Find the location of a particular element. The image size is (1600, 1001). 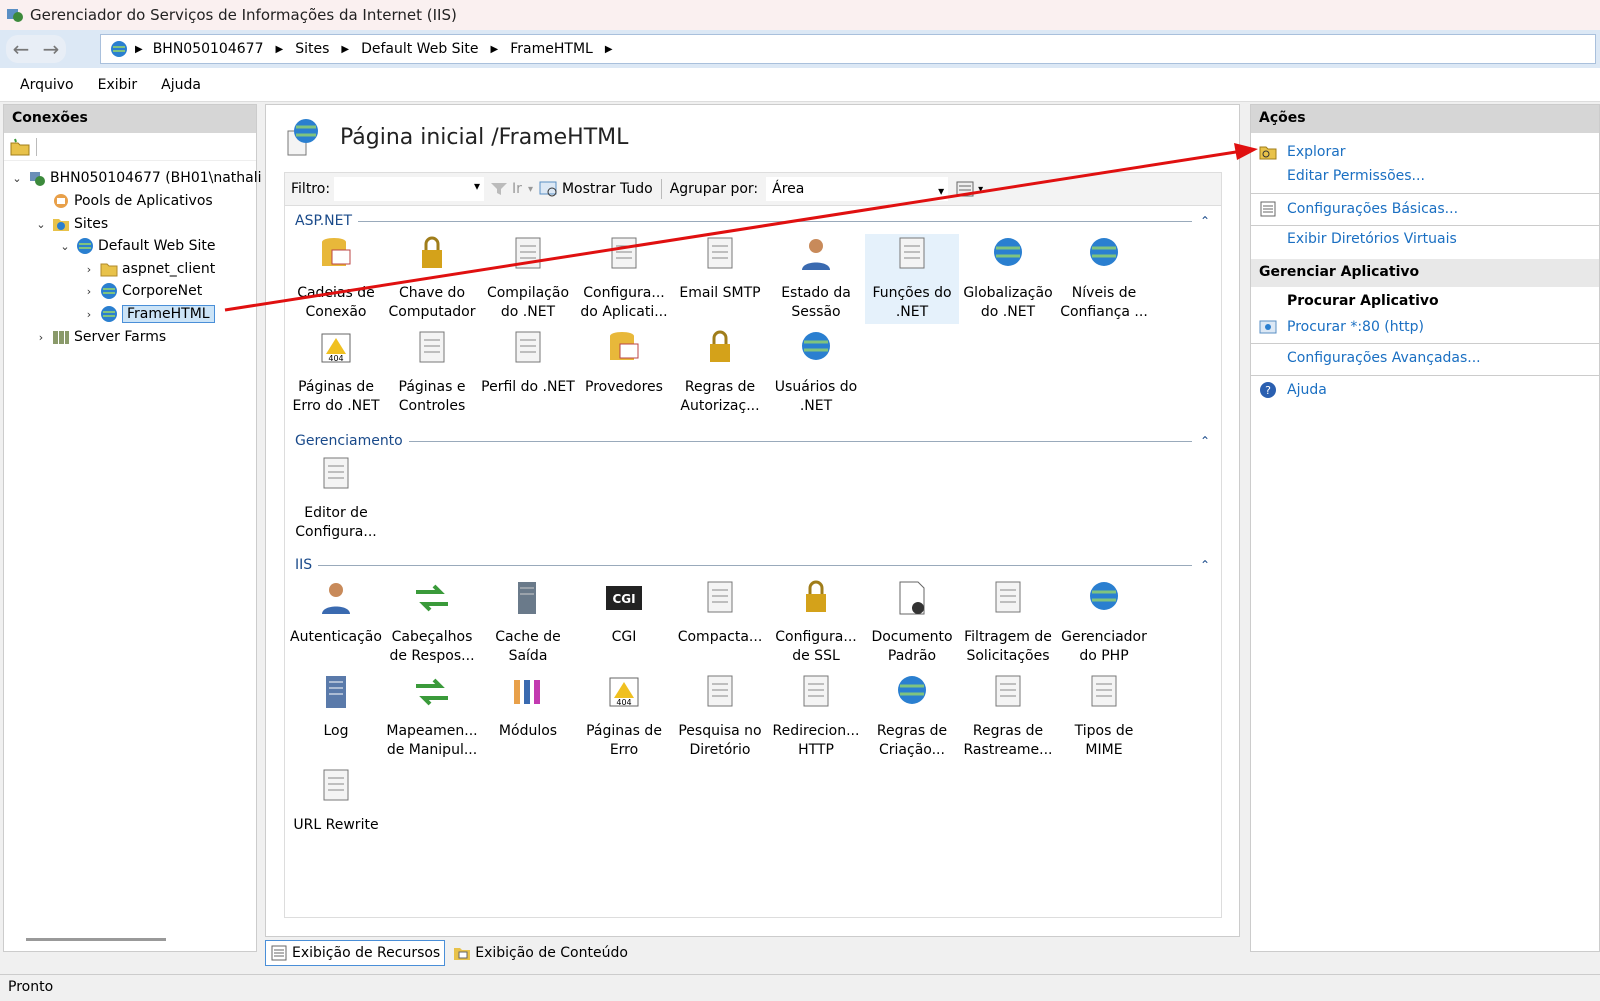

feature-label: URL Rewrite is located at coordinates (336, 825).